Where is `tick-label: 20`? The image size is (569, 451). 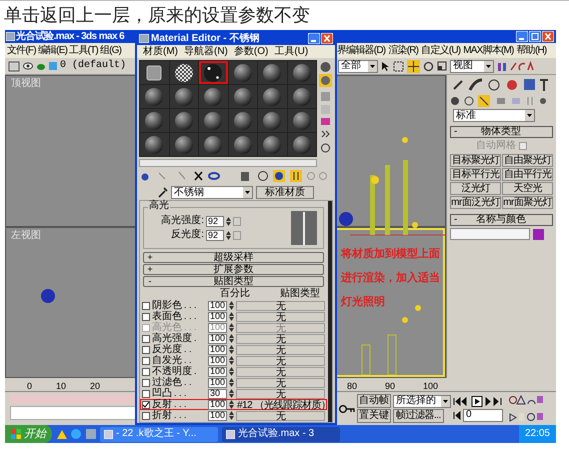
tick-label: 20 is located at coordinates (95, 386).